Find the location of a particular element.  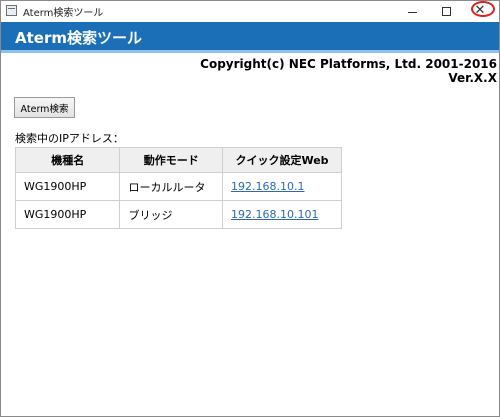

cell-quick-setup: 192.168.10.1 is located at coordinates (282, 186).